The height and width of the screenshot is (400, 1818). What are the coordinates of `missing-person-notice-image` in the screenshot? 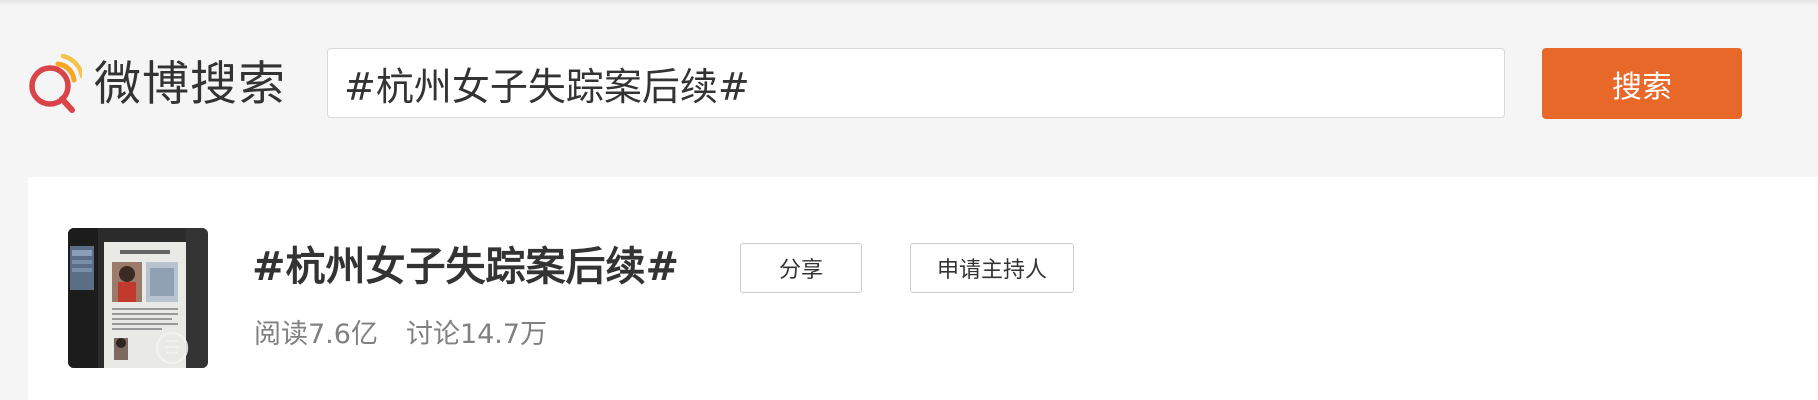 It's located at (138, 298).